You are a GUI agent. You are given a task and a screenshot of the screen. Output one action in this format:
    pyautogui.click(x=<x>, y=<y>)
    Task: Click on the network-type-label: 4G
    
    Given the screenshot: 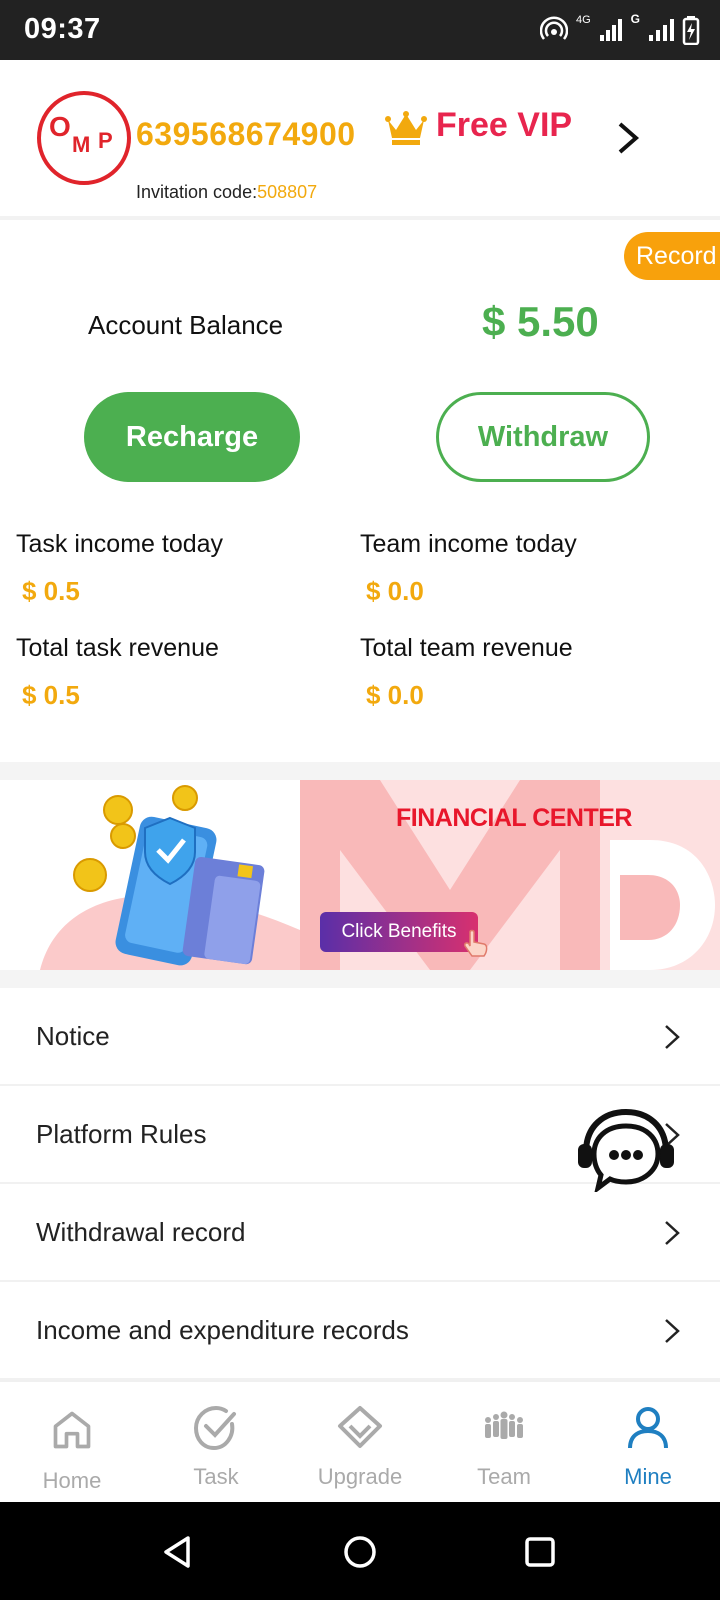 What is the action you would take?
    pyautogui.click(x=583, y=20)
    